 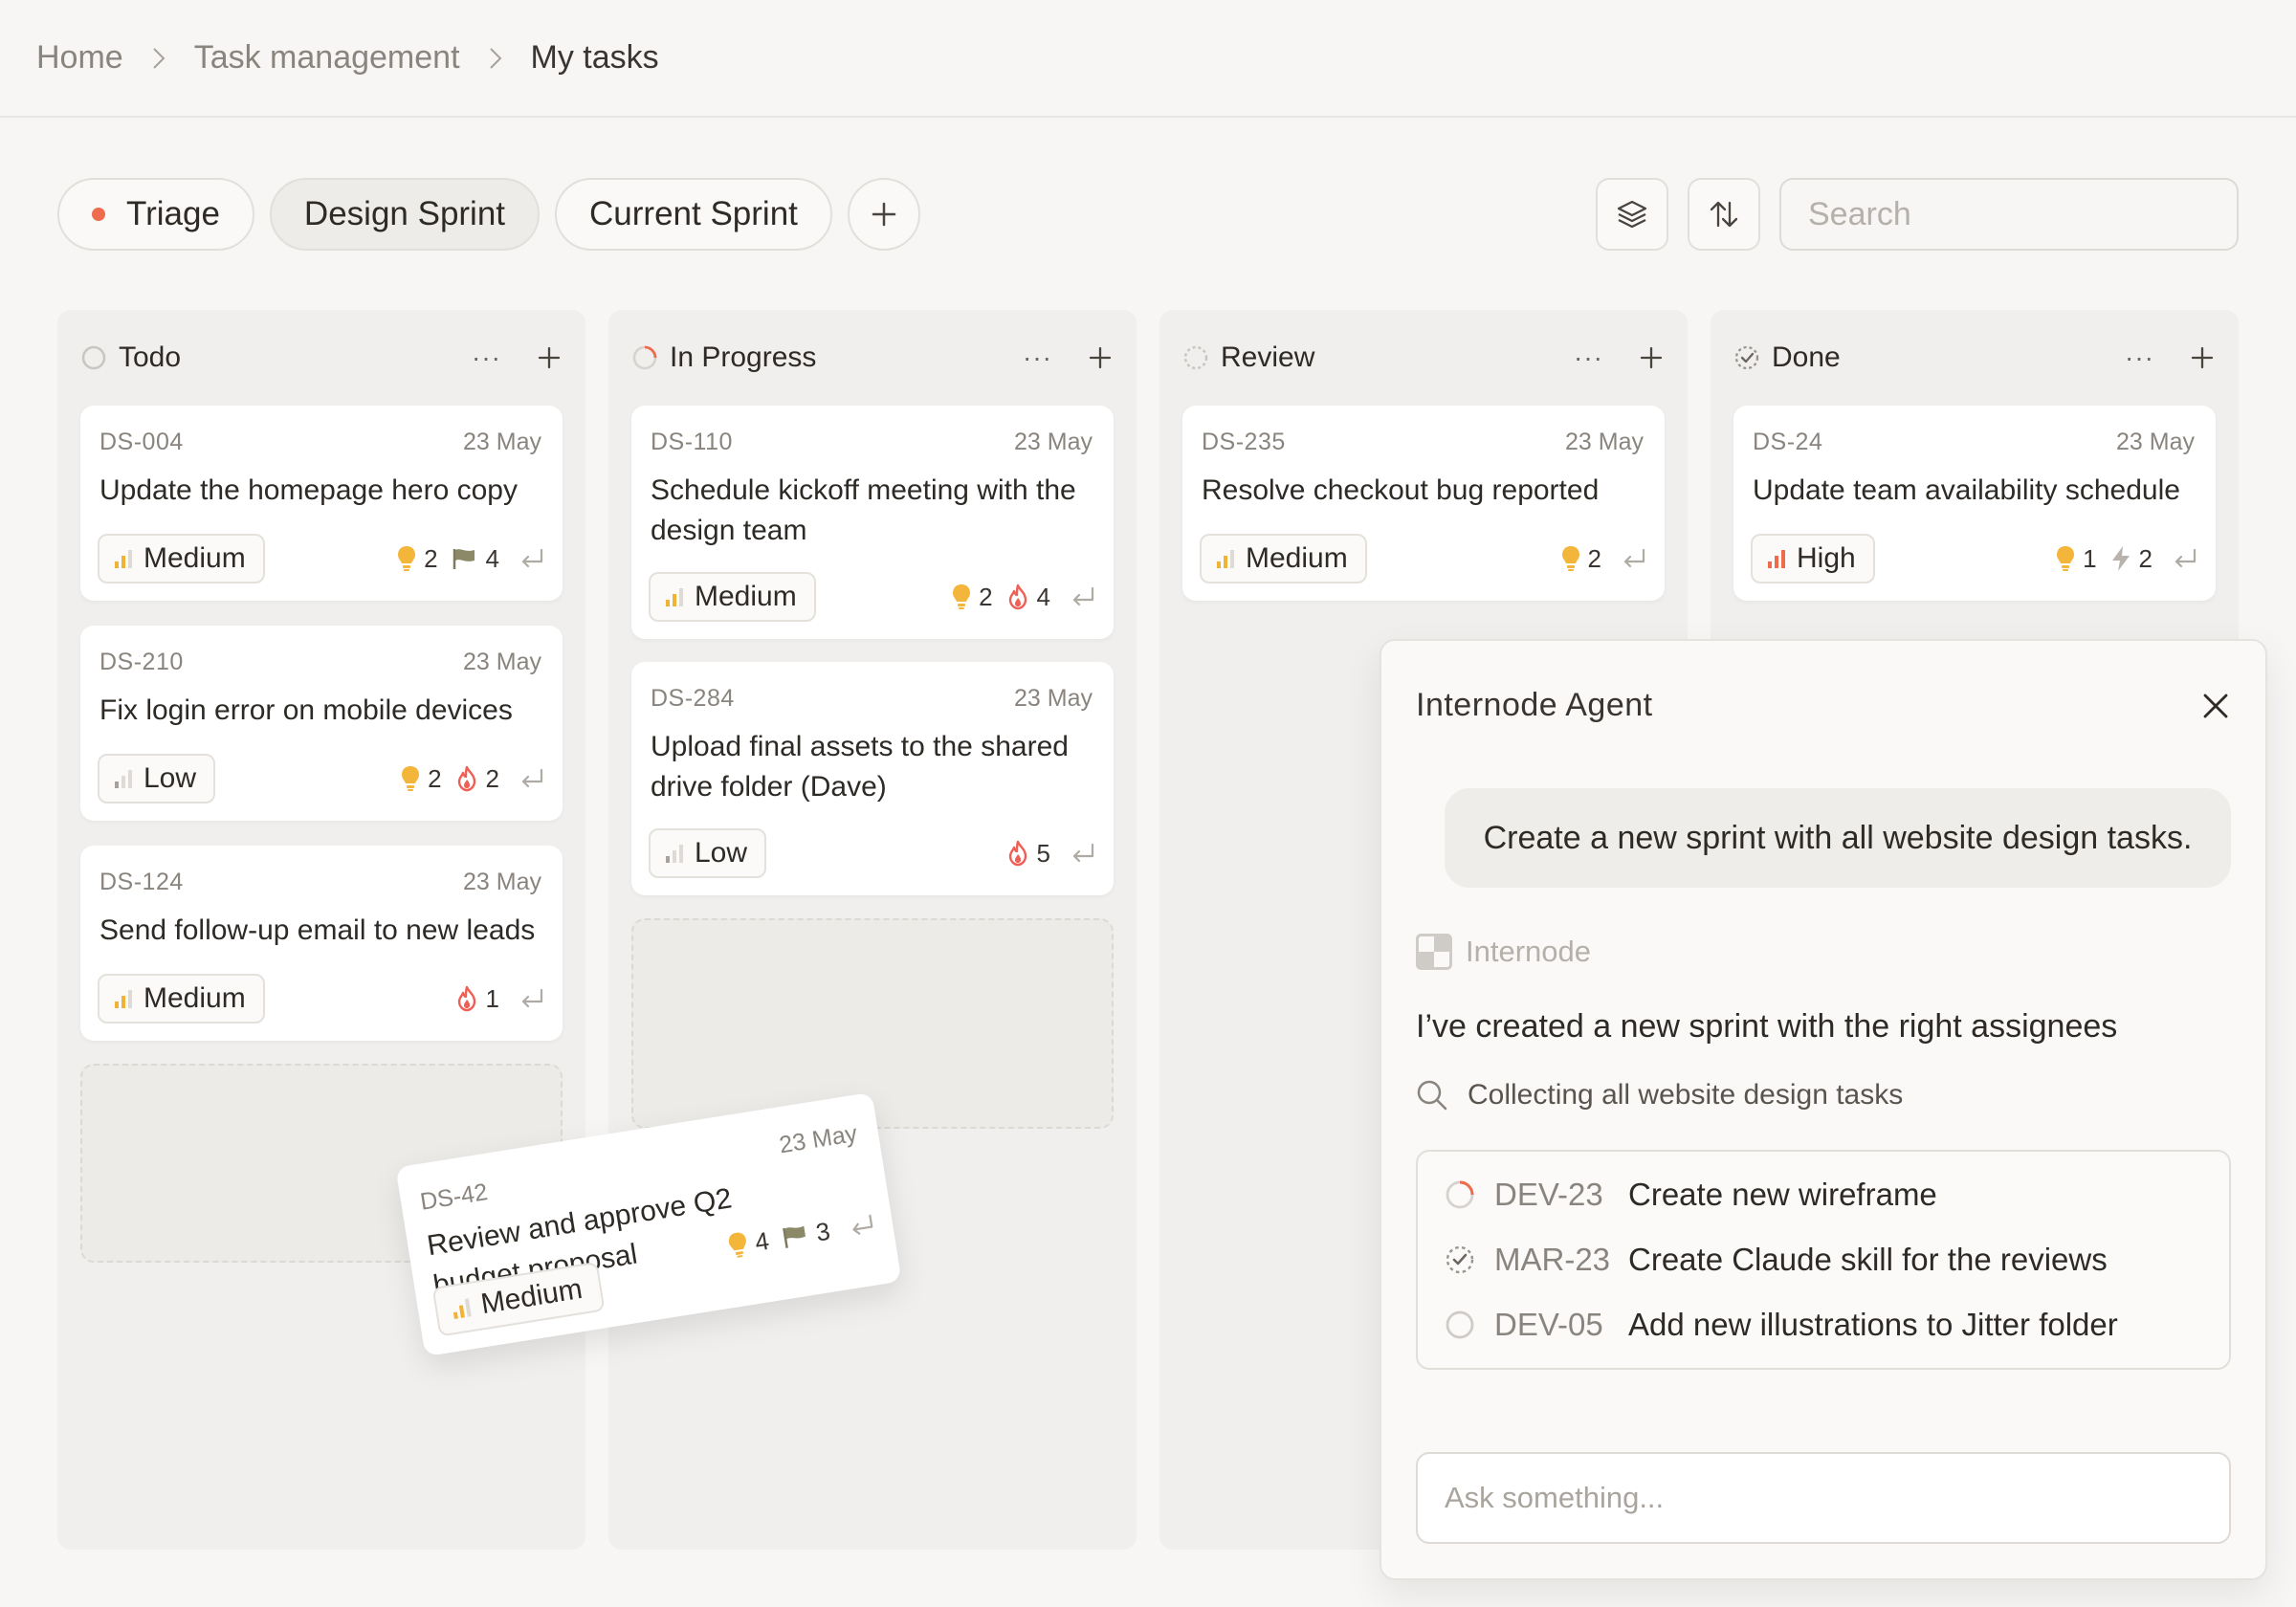 I want to click on tab-design-sprint: Design Sprint, so click(x=405, y=214).